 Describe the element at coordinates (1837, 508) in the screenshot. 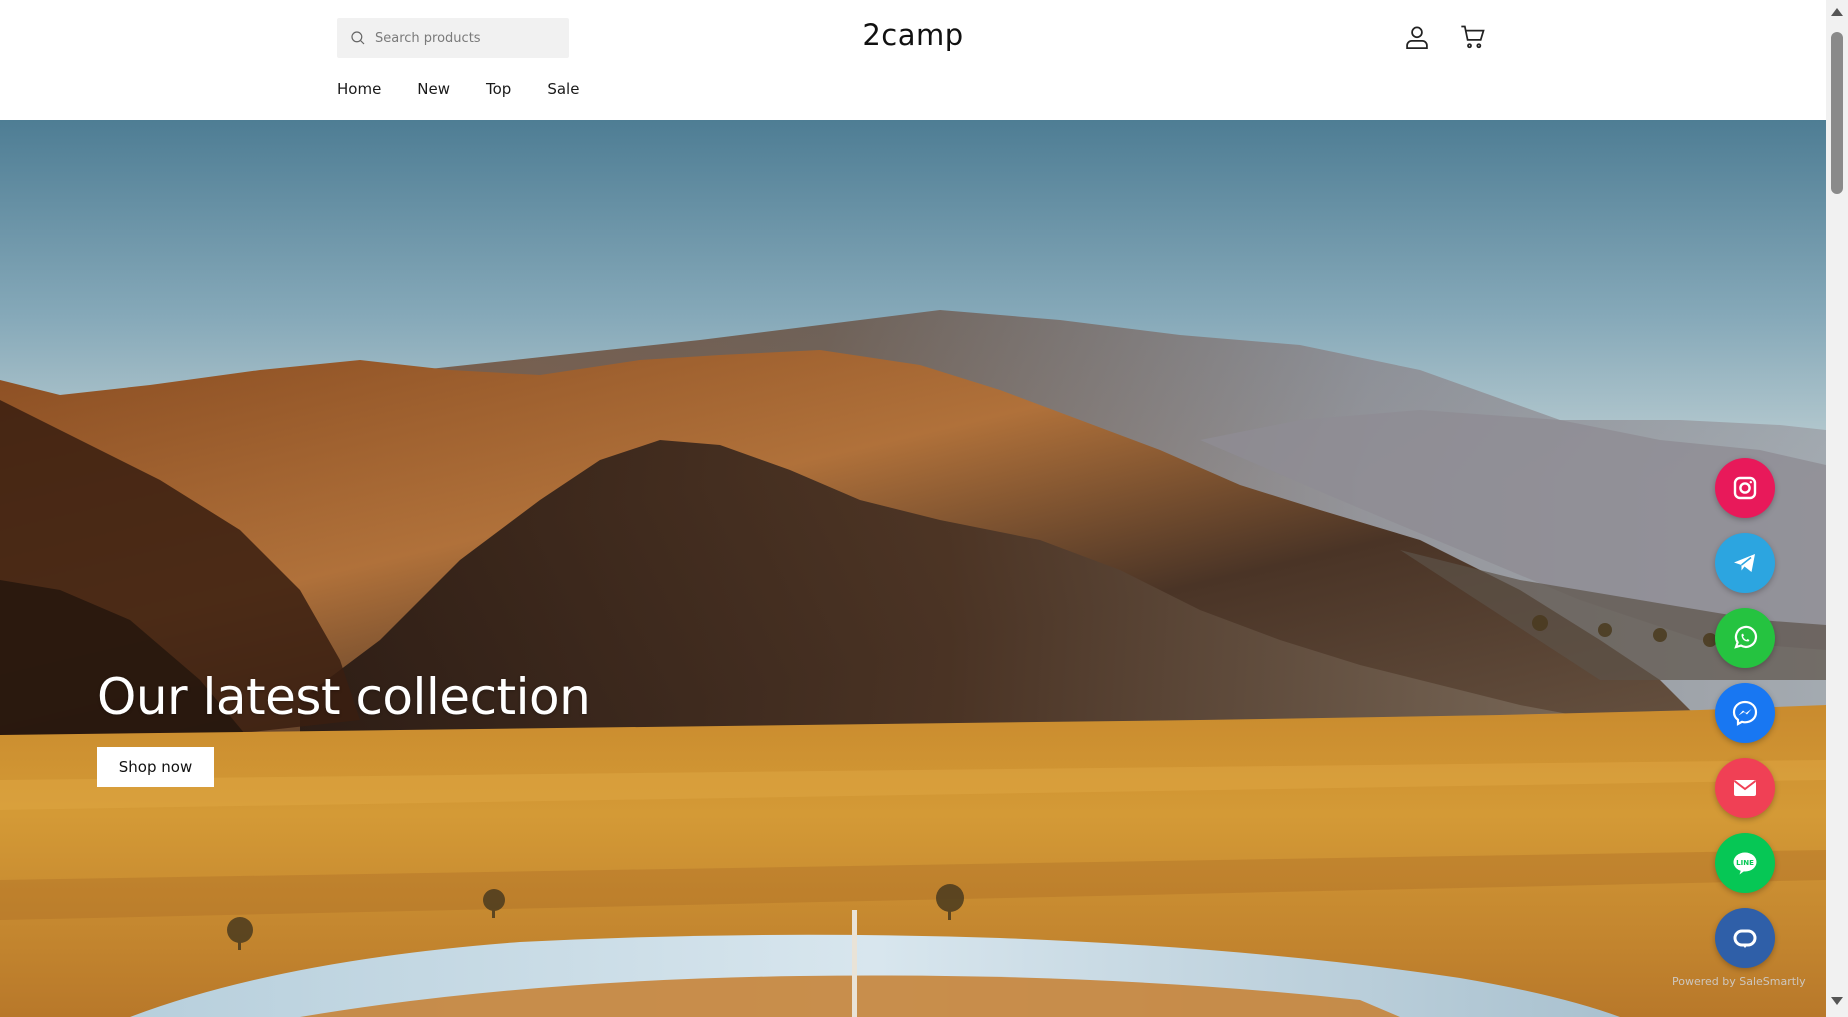

I see `vertical-scrollbar` at that location.